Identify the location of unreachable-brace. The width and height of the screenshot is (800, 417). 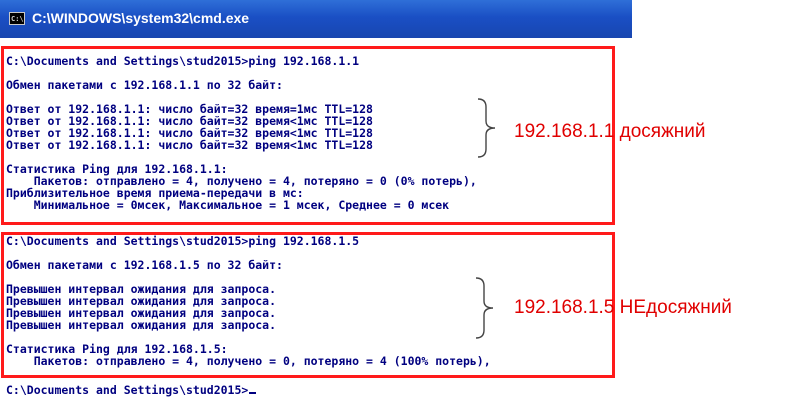
(484, 308).